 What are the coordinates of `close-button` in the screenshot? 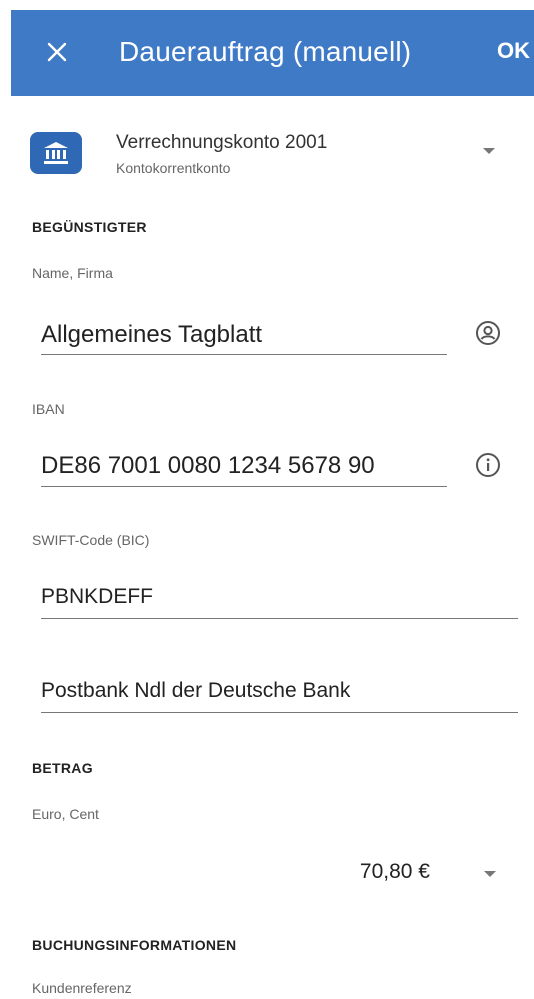 It's located at (57, 52).